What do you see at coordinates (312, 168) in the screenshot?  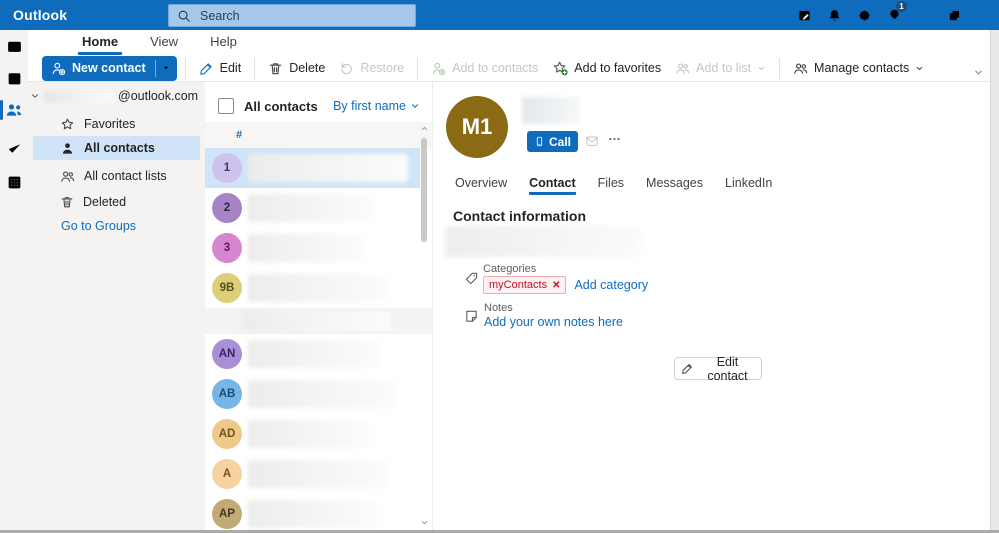 I see `contact-list-item: 1` at bounding box center [312, 168].